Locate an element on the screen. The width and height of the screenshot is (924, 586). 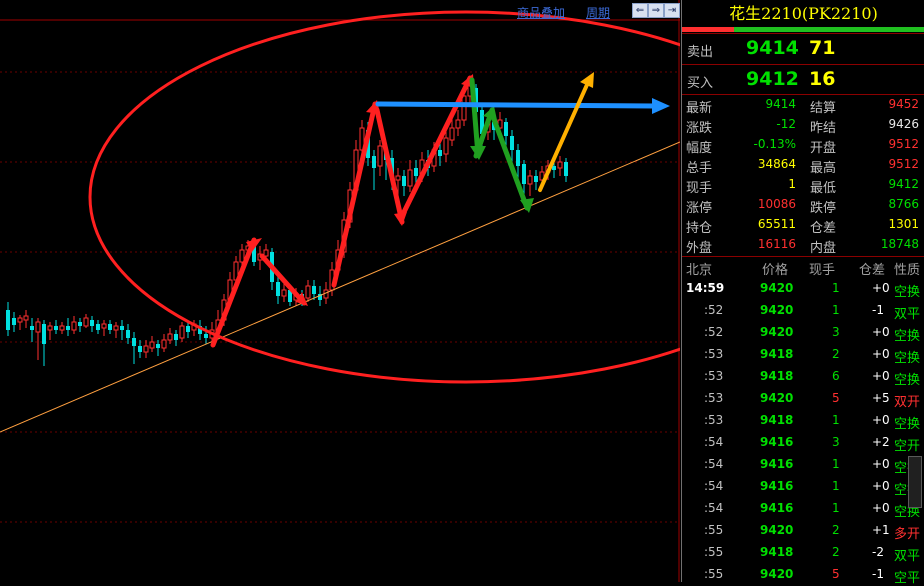
tick-price: 9418 is located at coordinates (777, 552).